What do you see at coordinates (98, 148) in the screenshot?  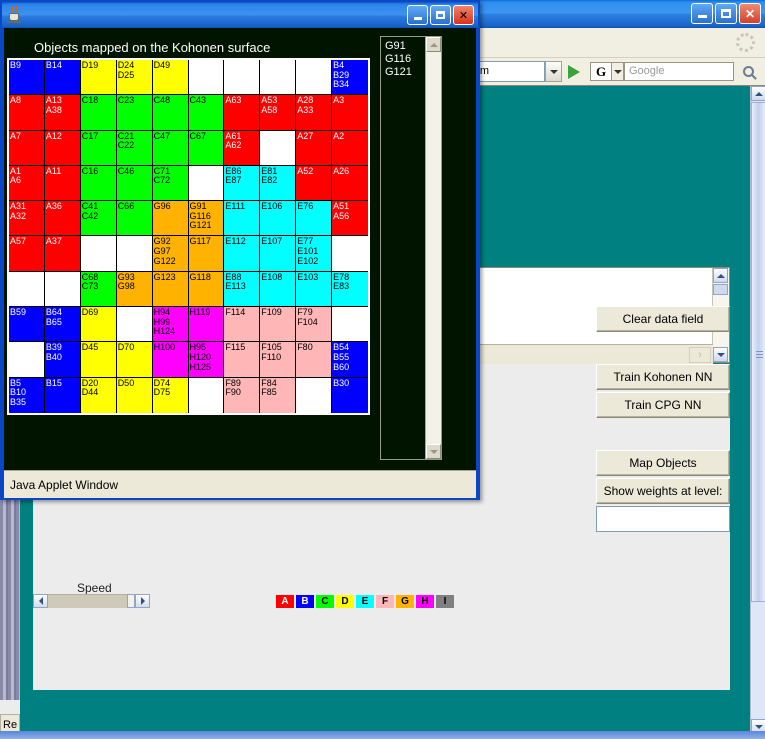 I see `kohonen-cell: C17` at bounding box center [98, 148].